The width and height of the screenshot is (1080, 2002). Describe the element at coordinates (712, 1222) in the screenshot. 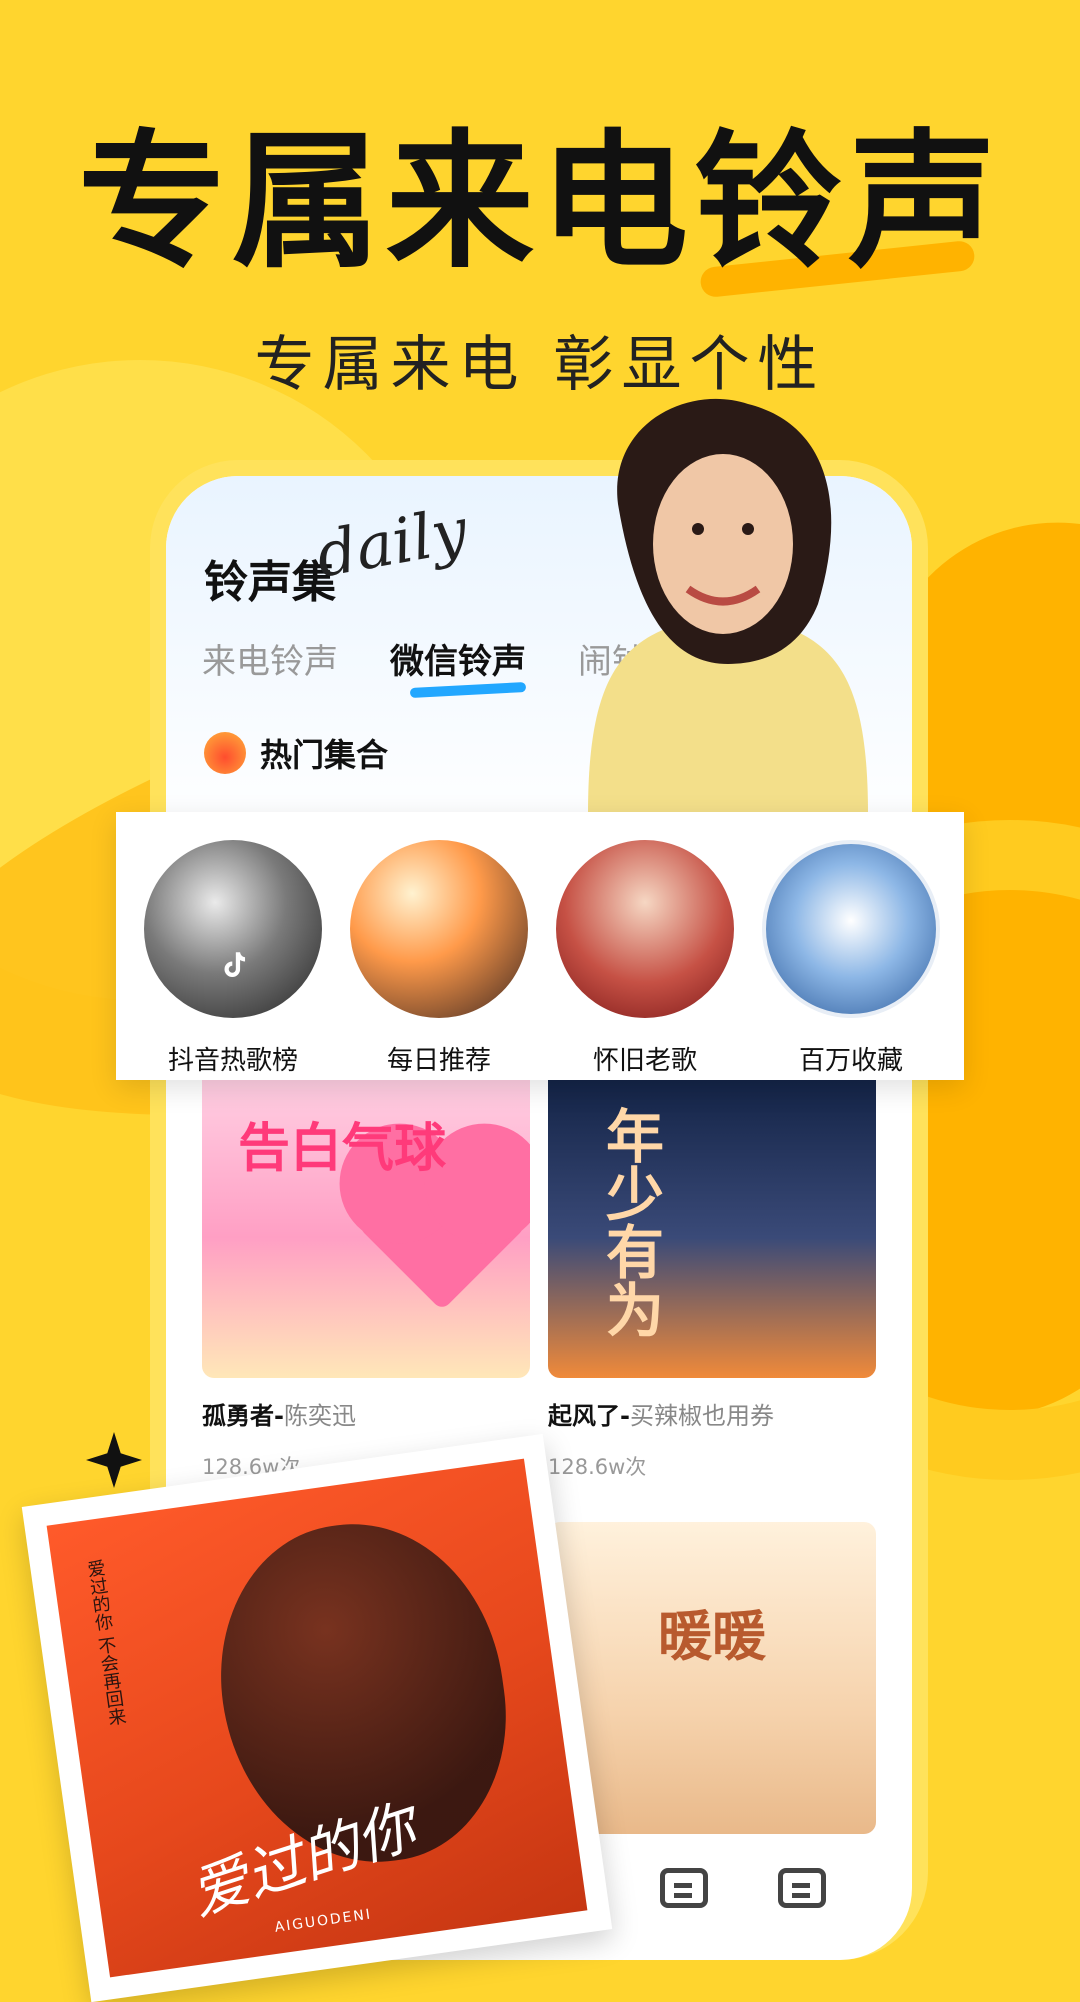

I see `card-cover: 年少有为` at that location.